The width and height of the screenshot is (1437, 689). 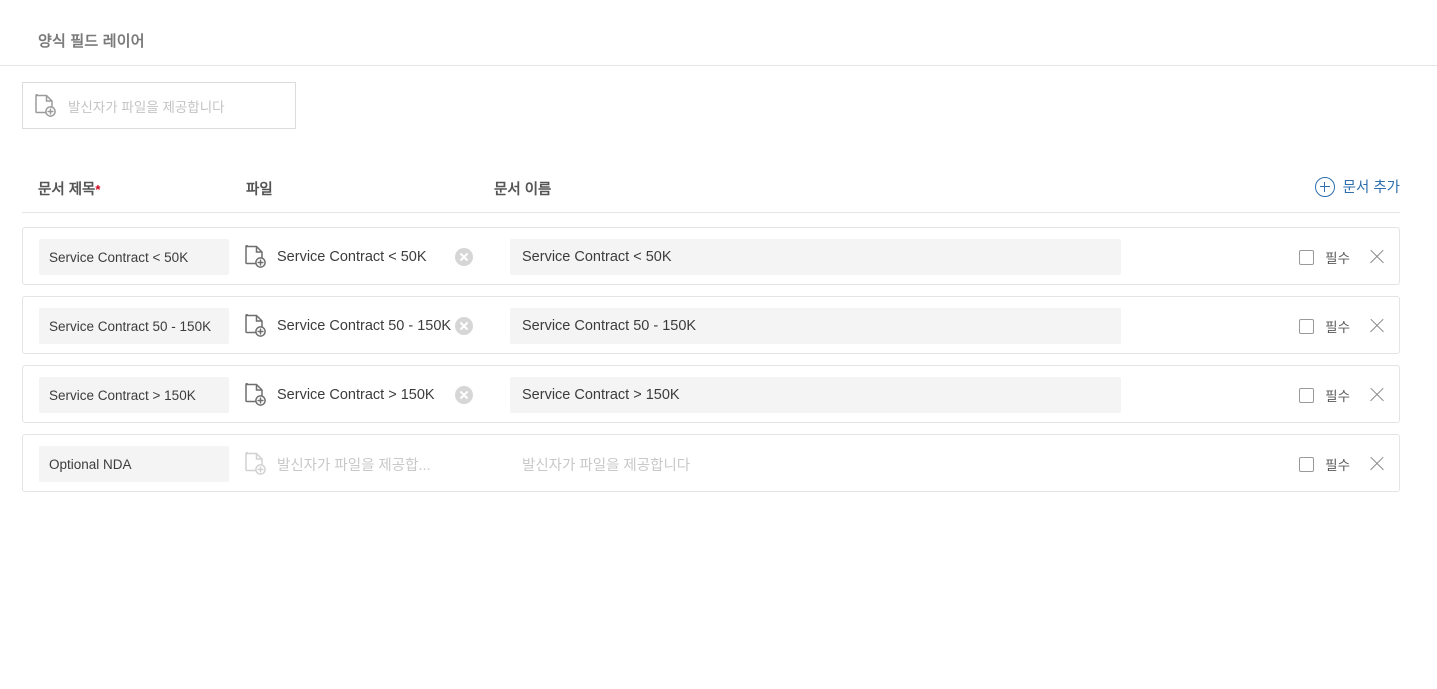 What do you see at coordinates (130, 326) in the screenshot?
I see `document-title-value: Service Contract 50 - 150K` at bounding box center [130, 326].